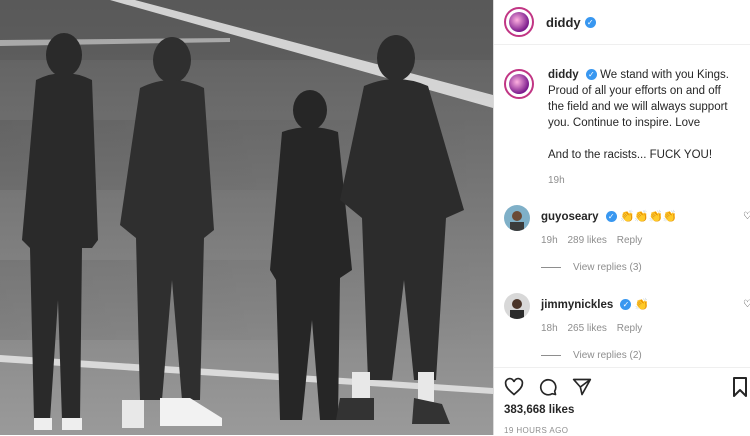 This screenshot has height=436, width=750. I want to click on caption-time: 19h, so click(643, 181).